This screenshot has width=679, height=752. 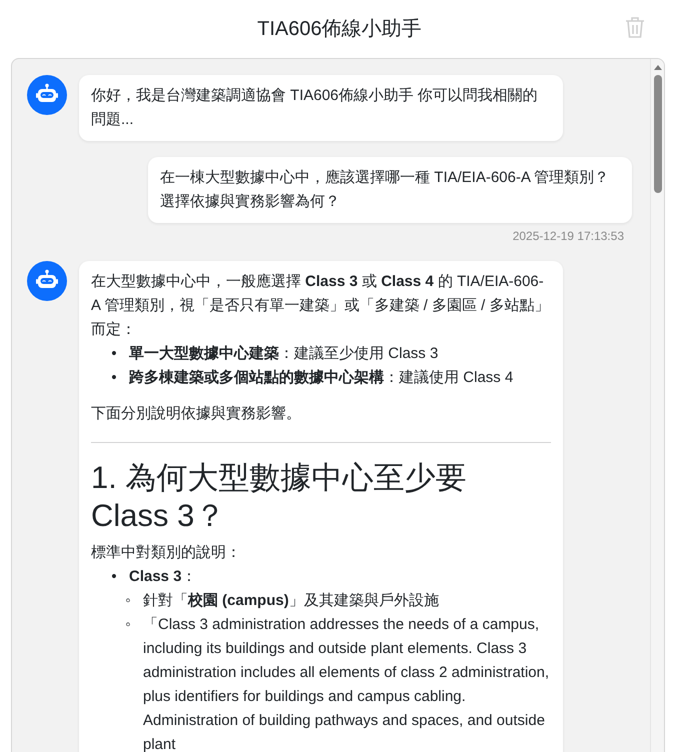 I want to click on message-text: 標準中對類別的說明：, so click(x=166, y=553).